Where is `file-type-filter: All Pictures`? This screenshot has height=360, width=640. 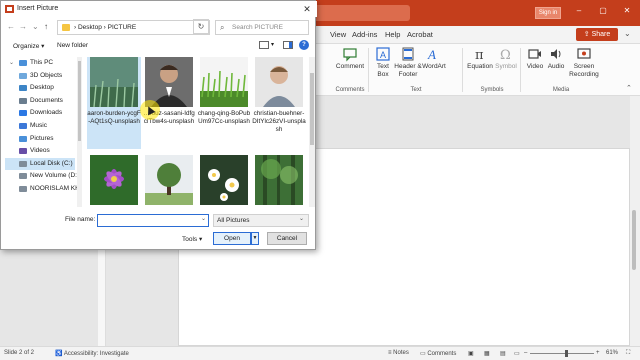 file-type-filter: All Pictures is located at coordinates (261, 220).